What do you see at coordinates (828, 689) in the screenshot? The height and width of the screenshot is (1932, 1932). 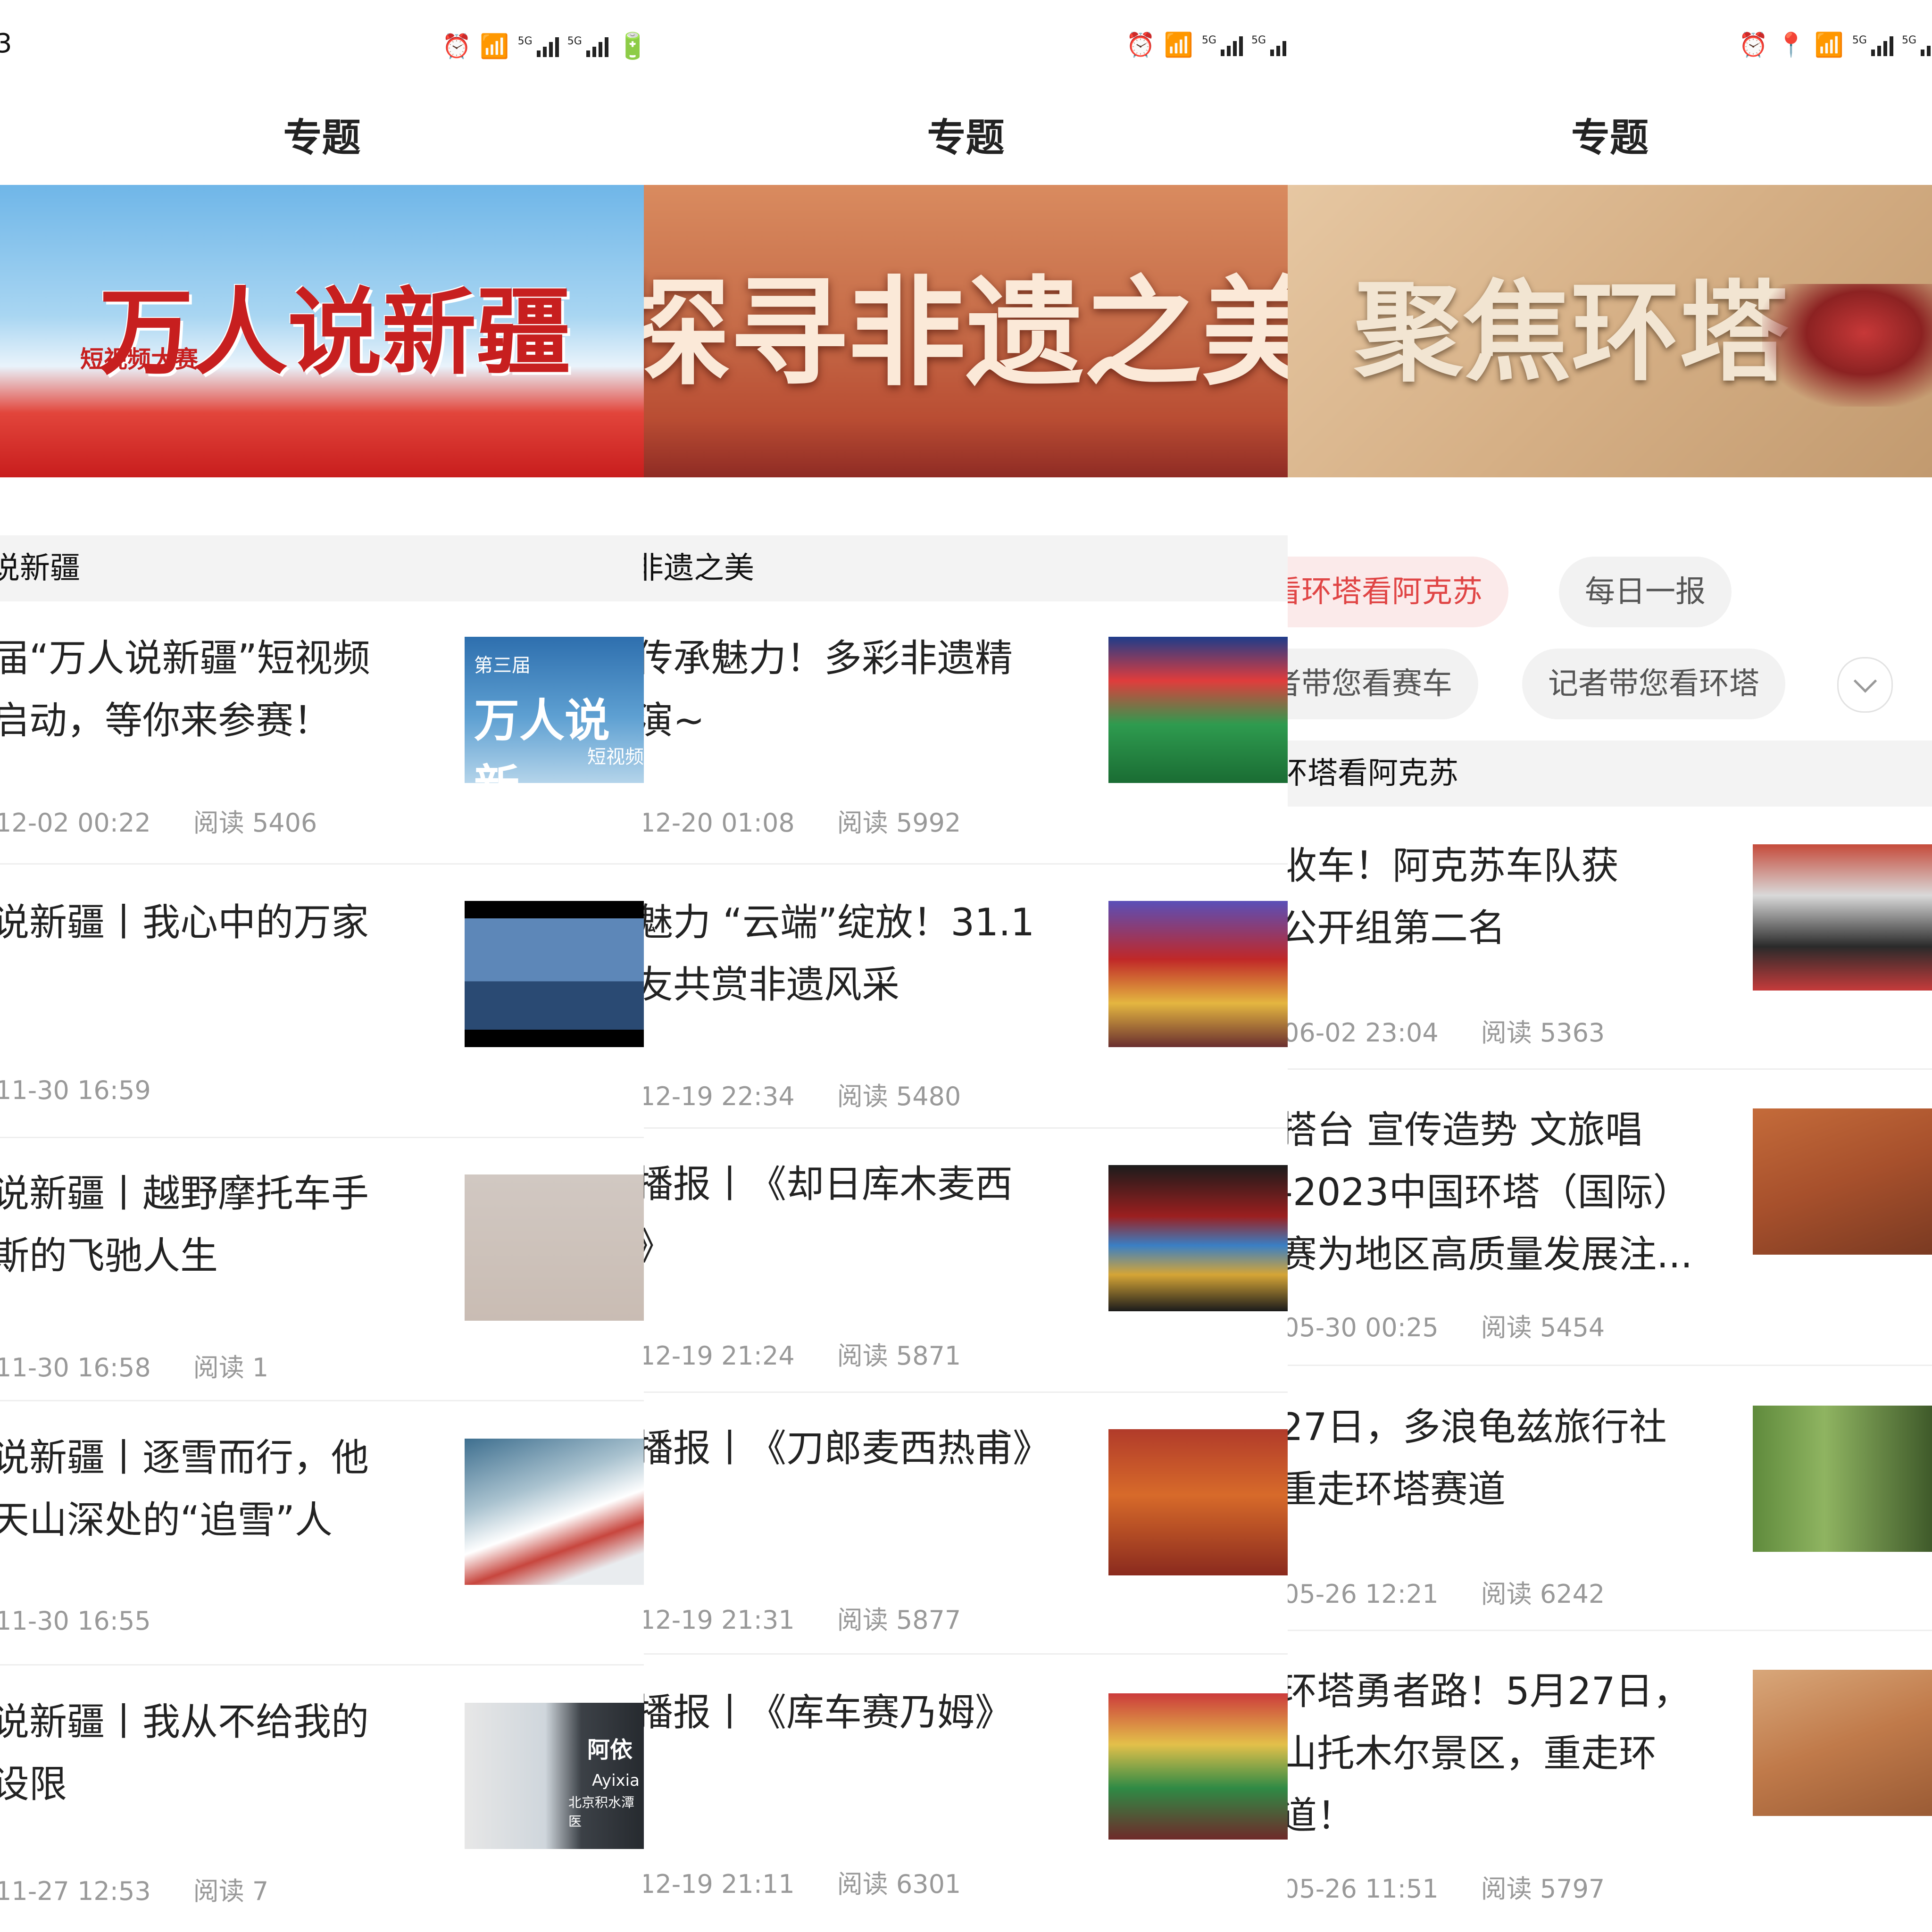 I see `item-title: 传承魅力！多彩非遗精 演~` at bounding box center [828, 689].